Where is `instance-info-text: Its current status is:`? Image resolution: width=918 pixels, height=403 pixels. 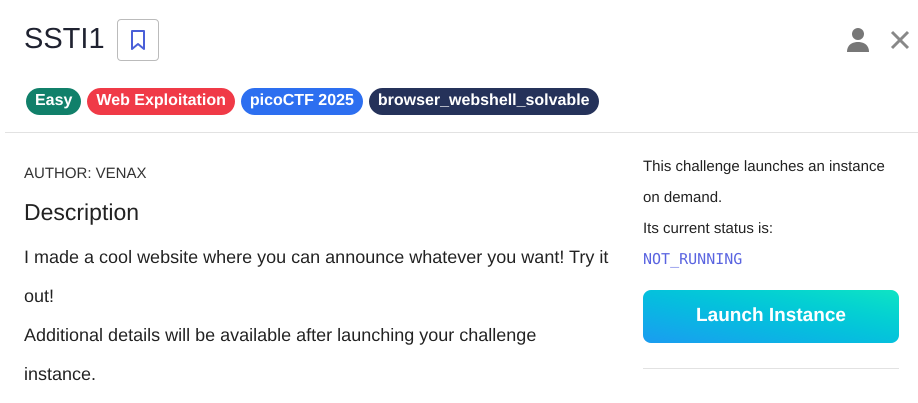 instance-info-text: Its current status is: is located at coordinates (708, 228).